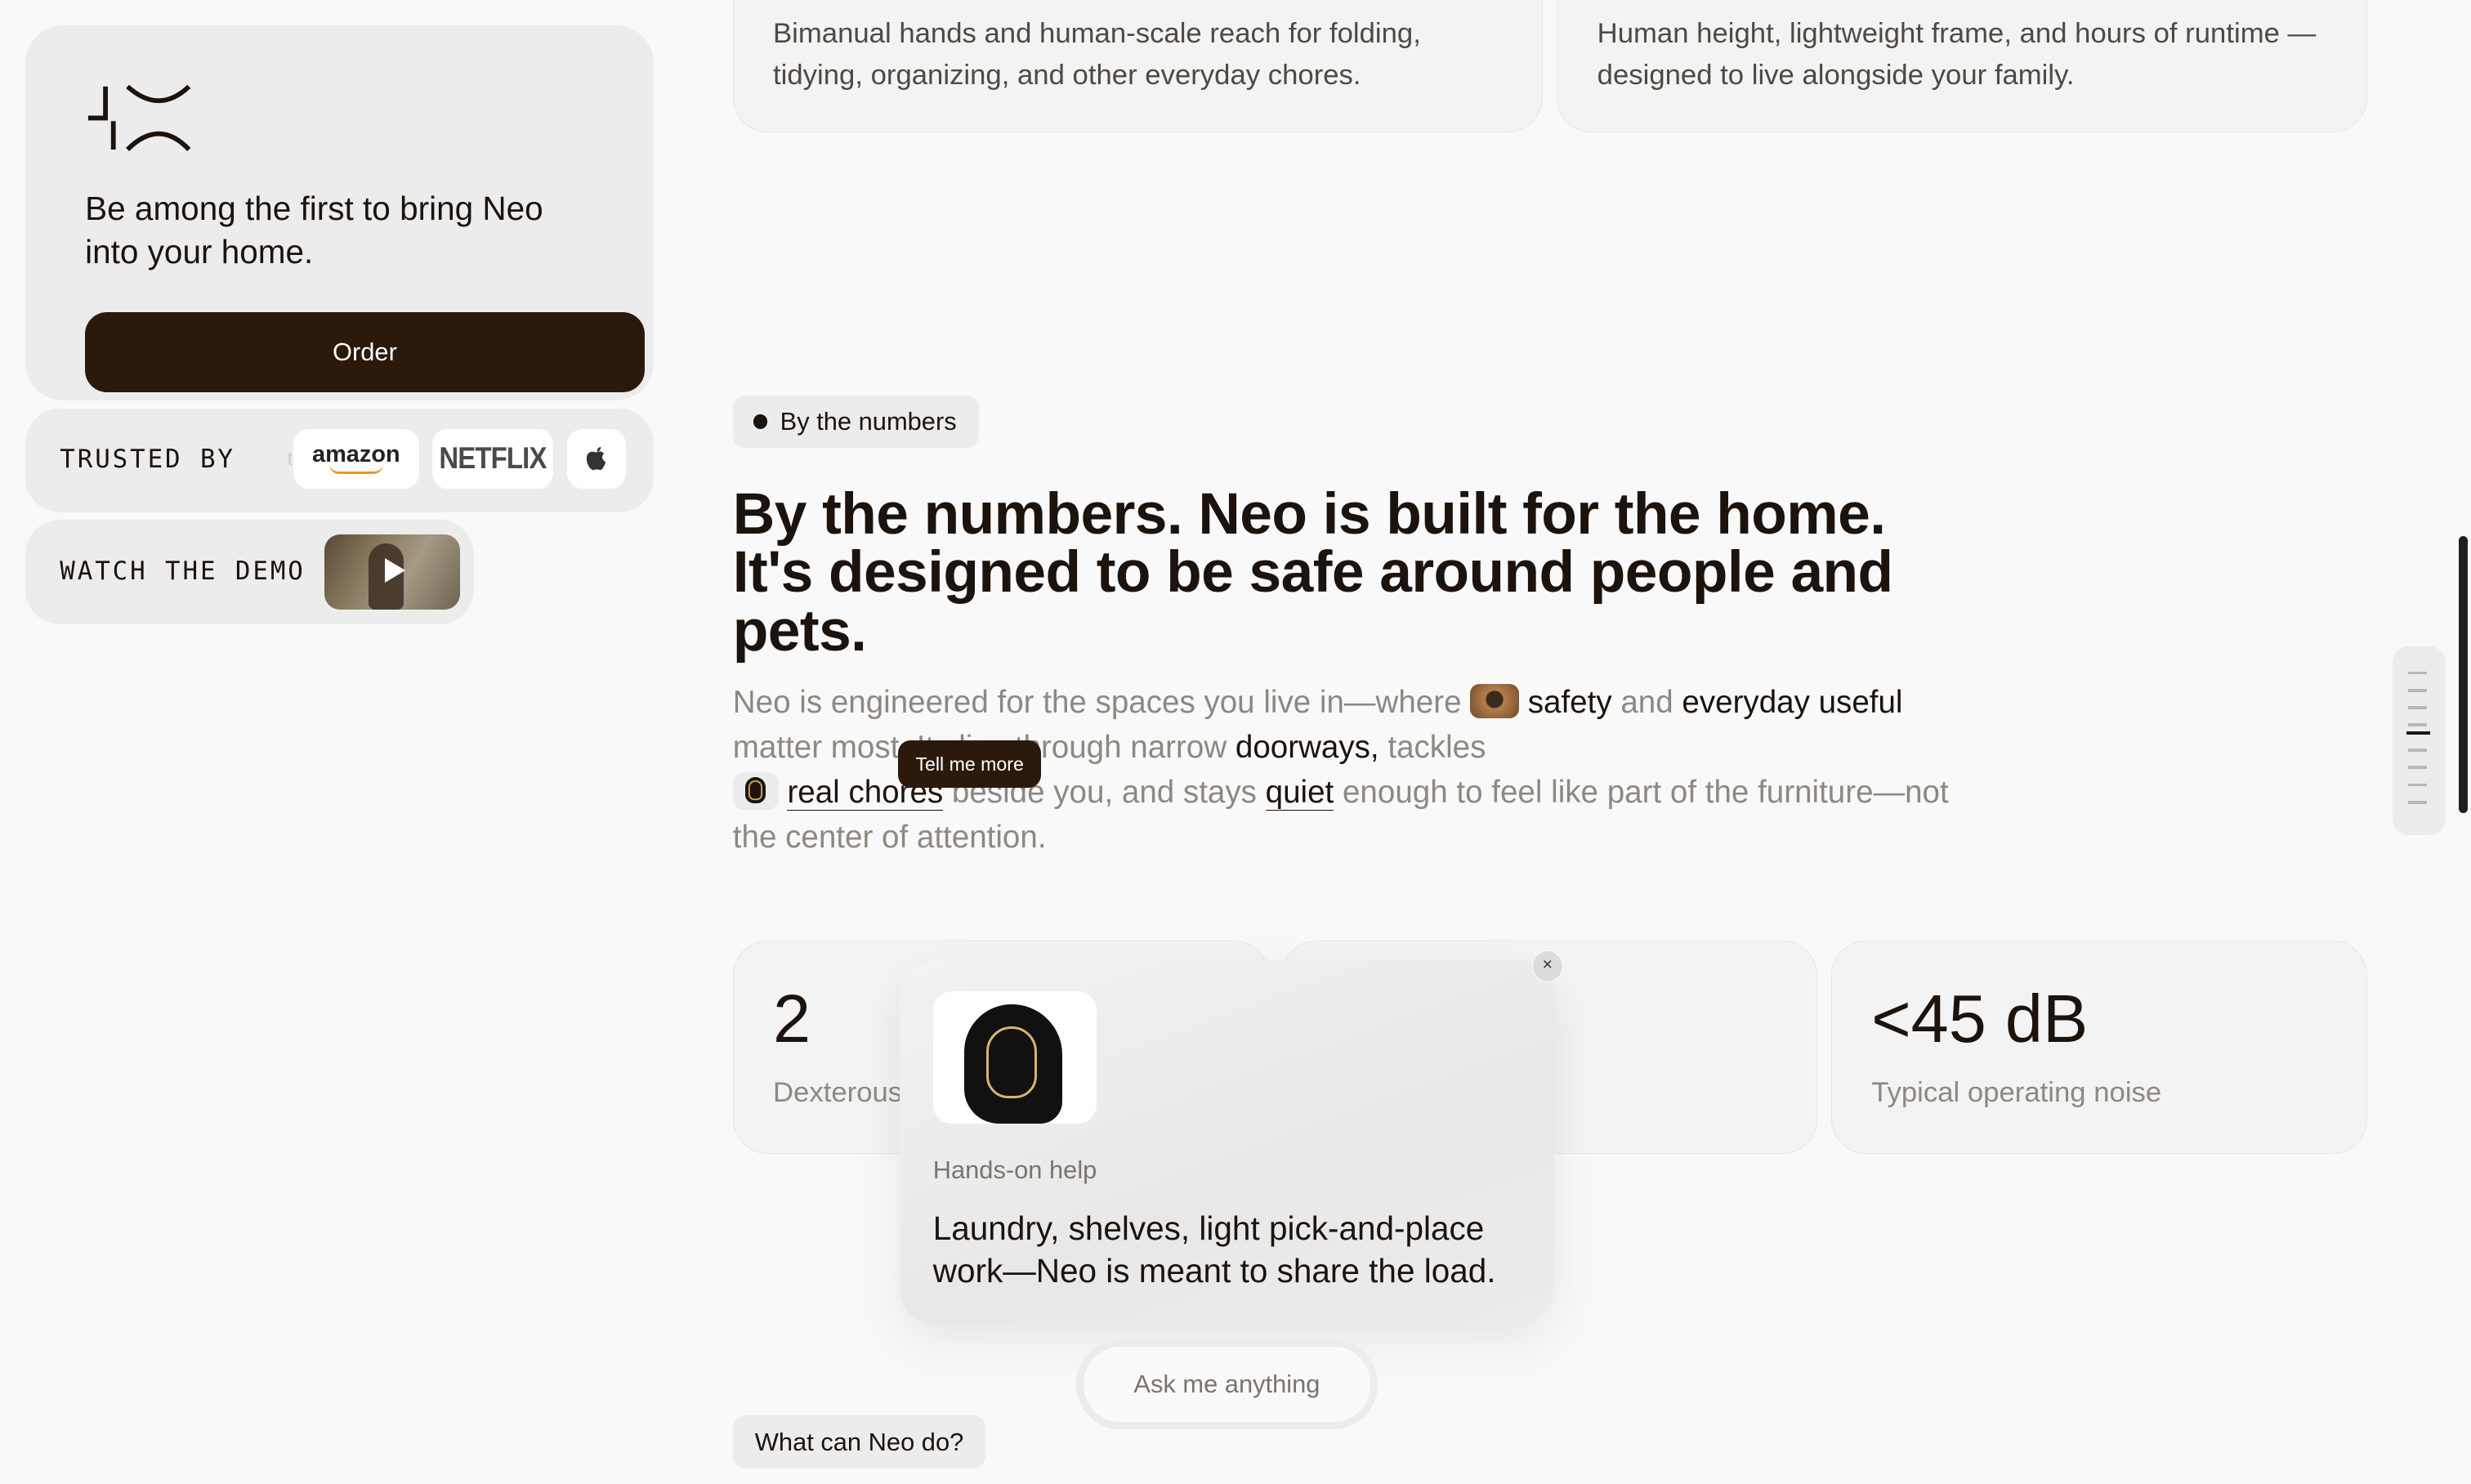 The height and width of the screenshot is (1484, 2471). Describe the element at coordinates (1227, 1384) in the screenshot. I see `ask-input` at that location.